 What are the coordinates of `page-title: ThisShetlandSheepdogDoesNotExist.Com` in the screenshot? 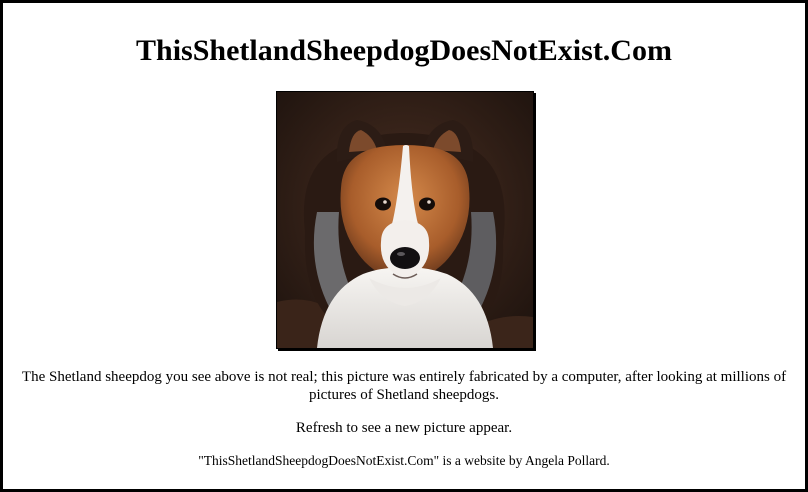 It's located at (404, 50).